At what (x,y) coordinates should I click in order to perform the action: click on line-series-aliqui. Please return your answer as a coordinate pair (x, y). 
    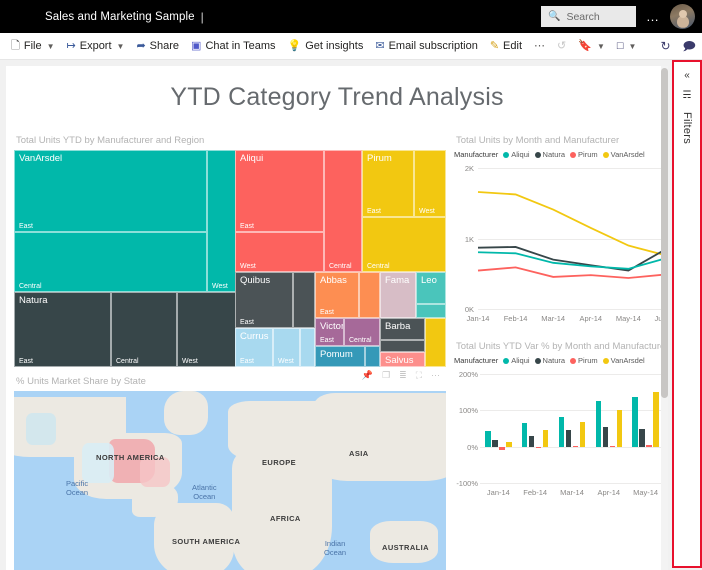
    Looking at the image, I should click on (572, 260).